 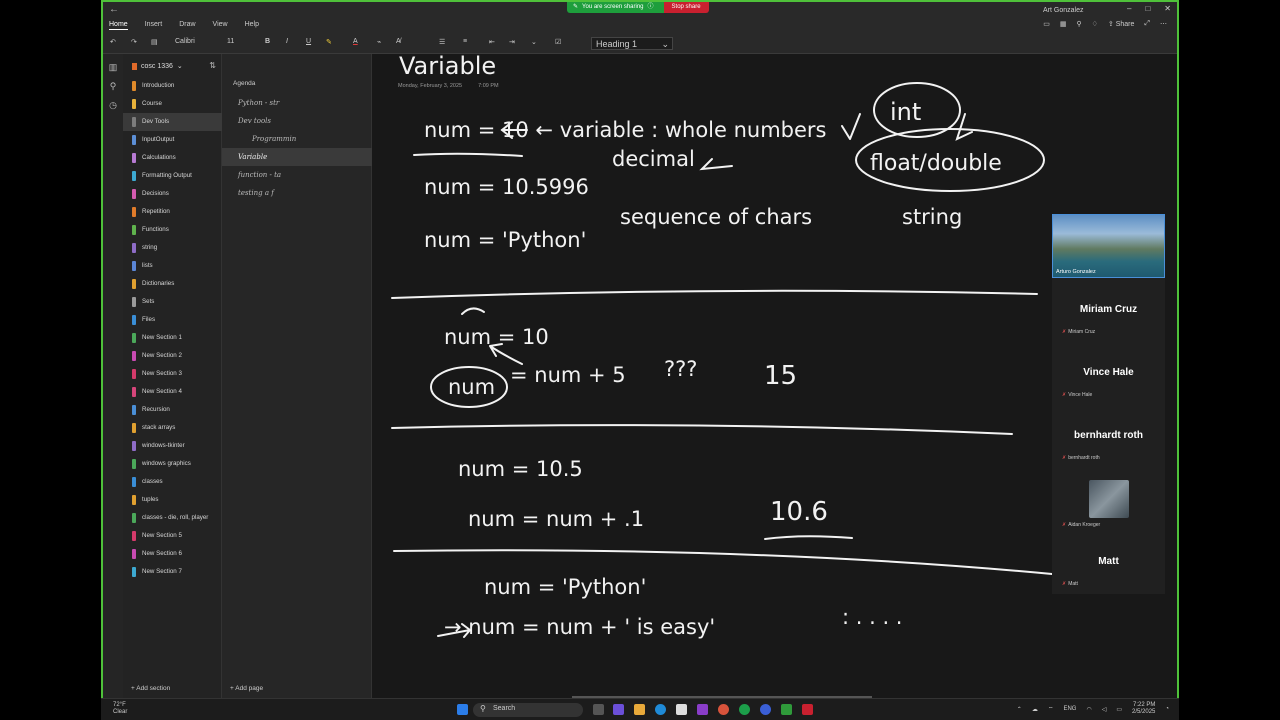 I want to click on font-name: Calibri, so click(x=185, y=41).